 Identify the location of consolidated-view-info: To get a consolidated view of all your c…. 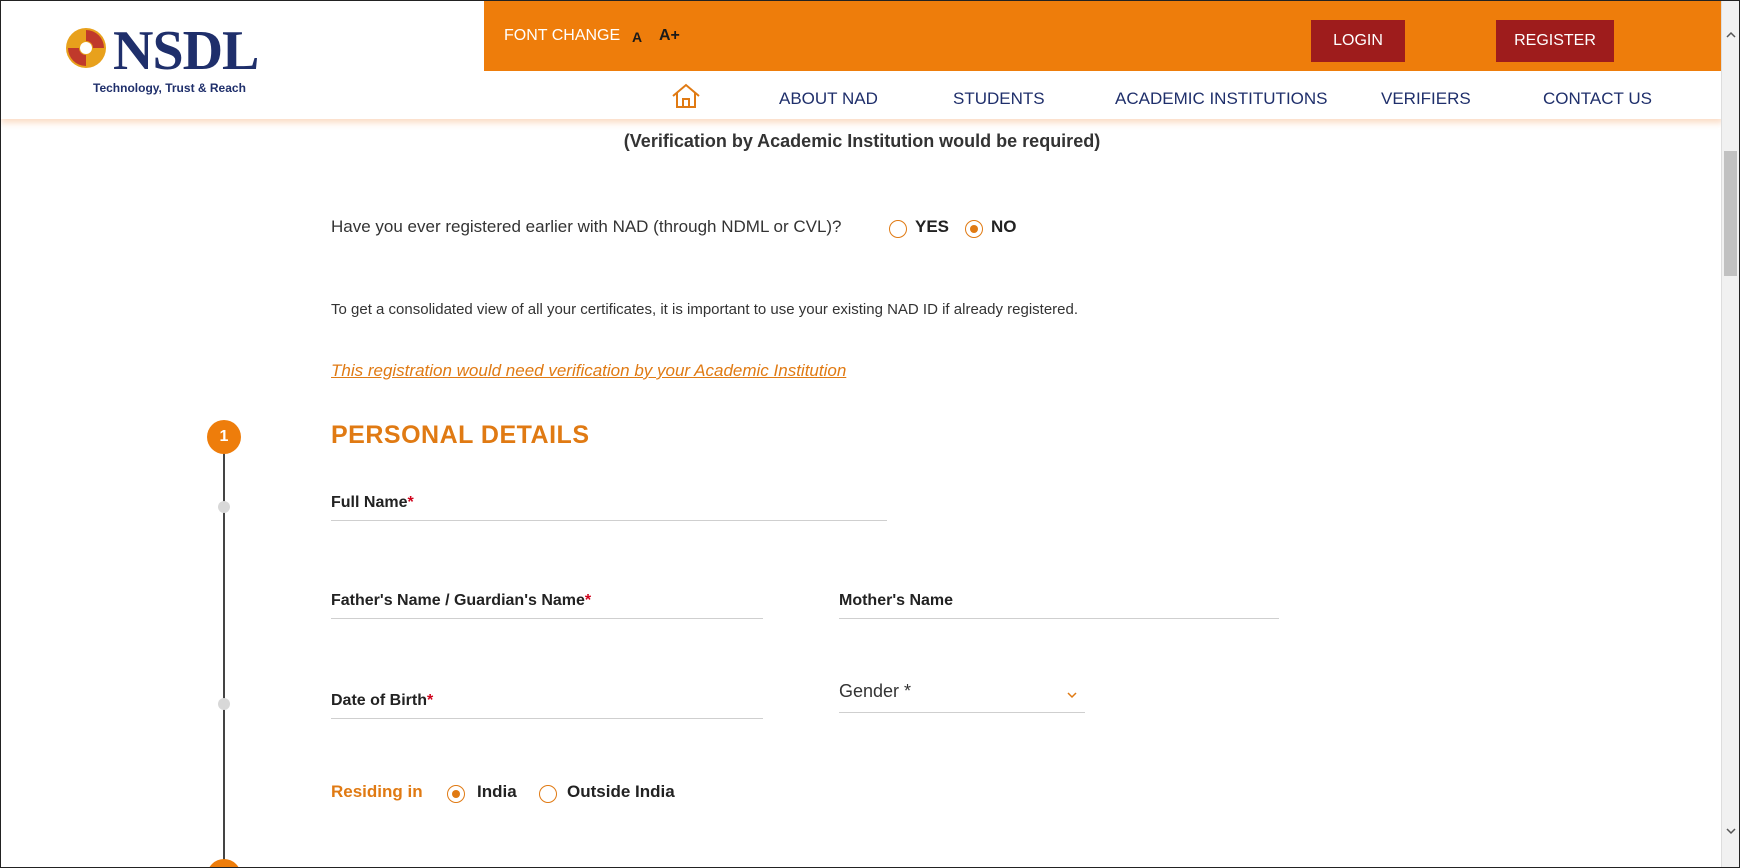
(705, 309).